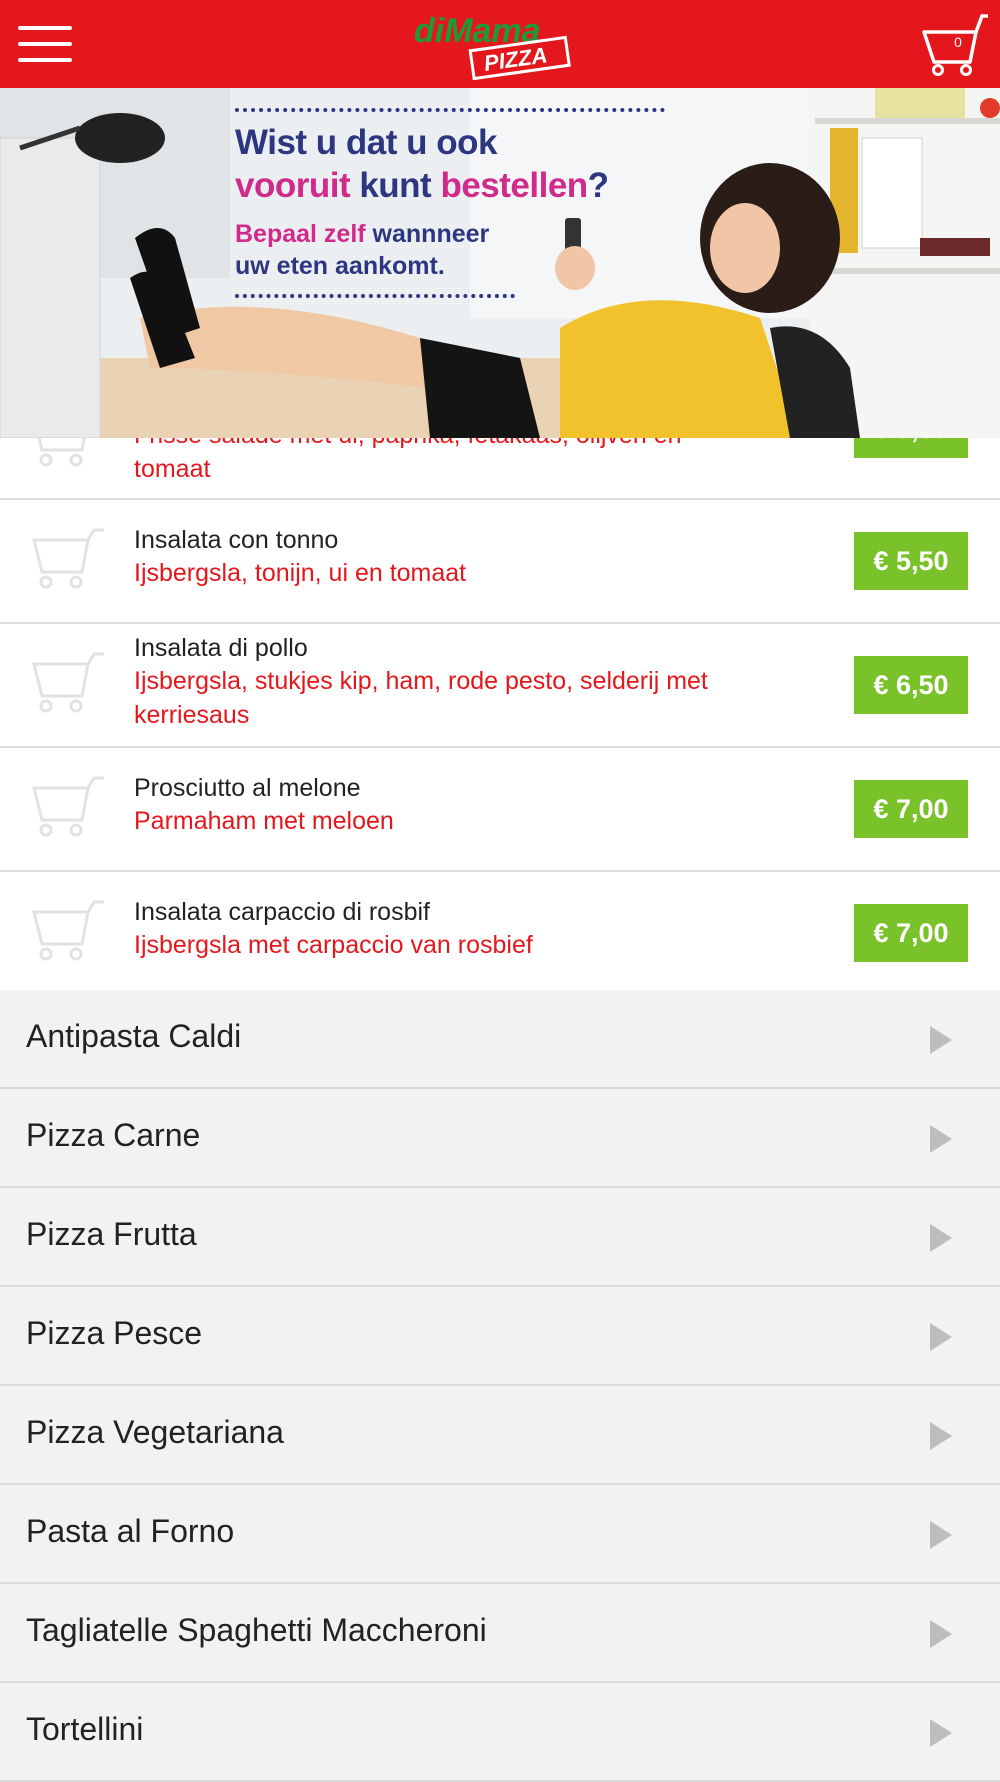  What do you see at coordinates (422, 185) in the screenshot?
I see `banner-headline-2: vooruit kunt bestellen?` at bounding box center [422, 185].